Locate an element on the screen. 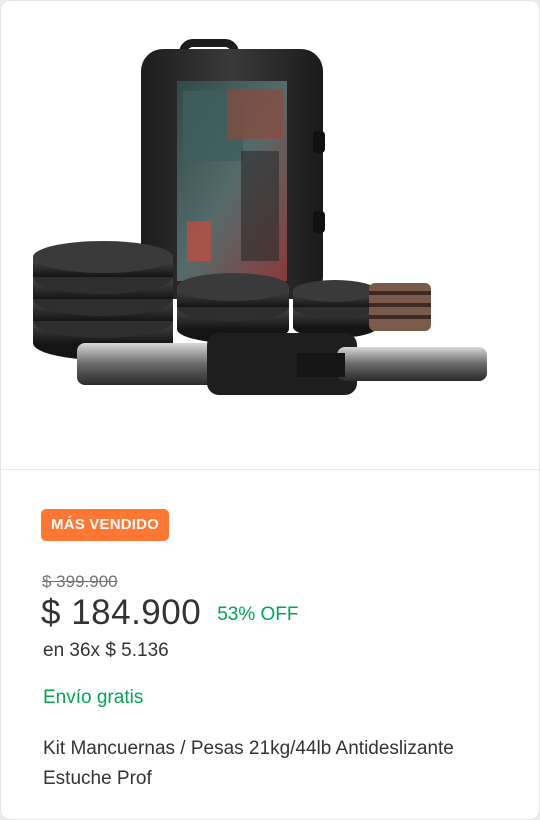  free-shipping-label: Envío gratis is located at coordinates (93, 697).